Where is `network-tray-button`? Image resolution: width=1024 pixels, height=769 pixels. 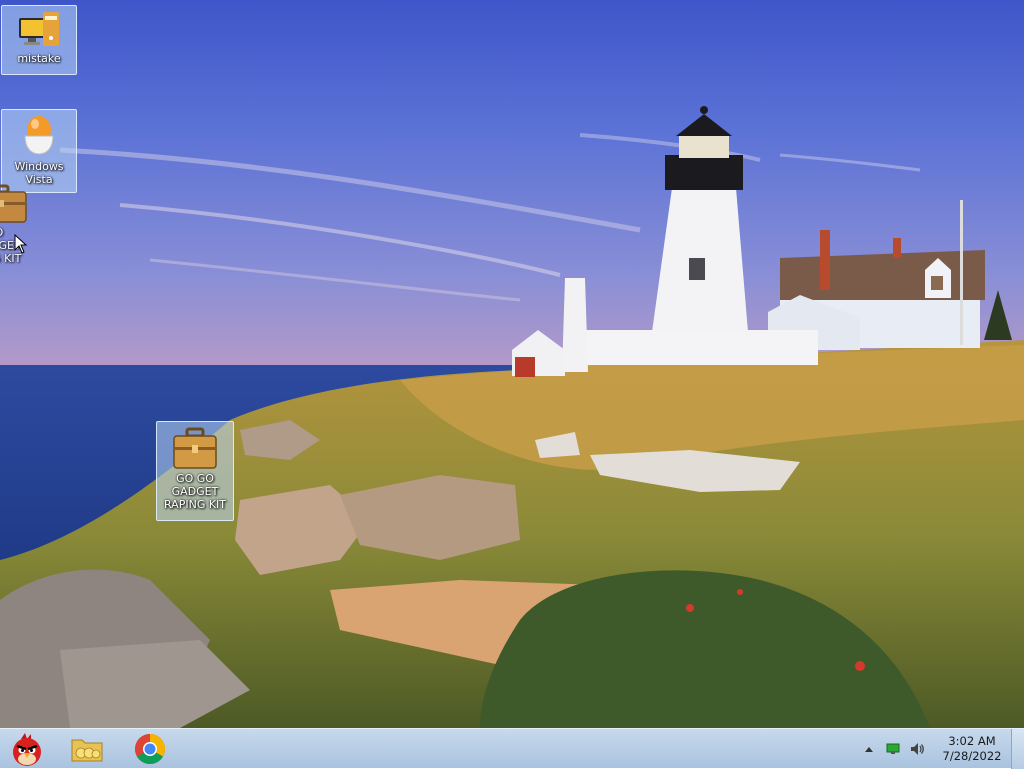
network-tray-button is located at coordinates (893, 749).